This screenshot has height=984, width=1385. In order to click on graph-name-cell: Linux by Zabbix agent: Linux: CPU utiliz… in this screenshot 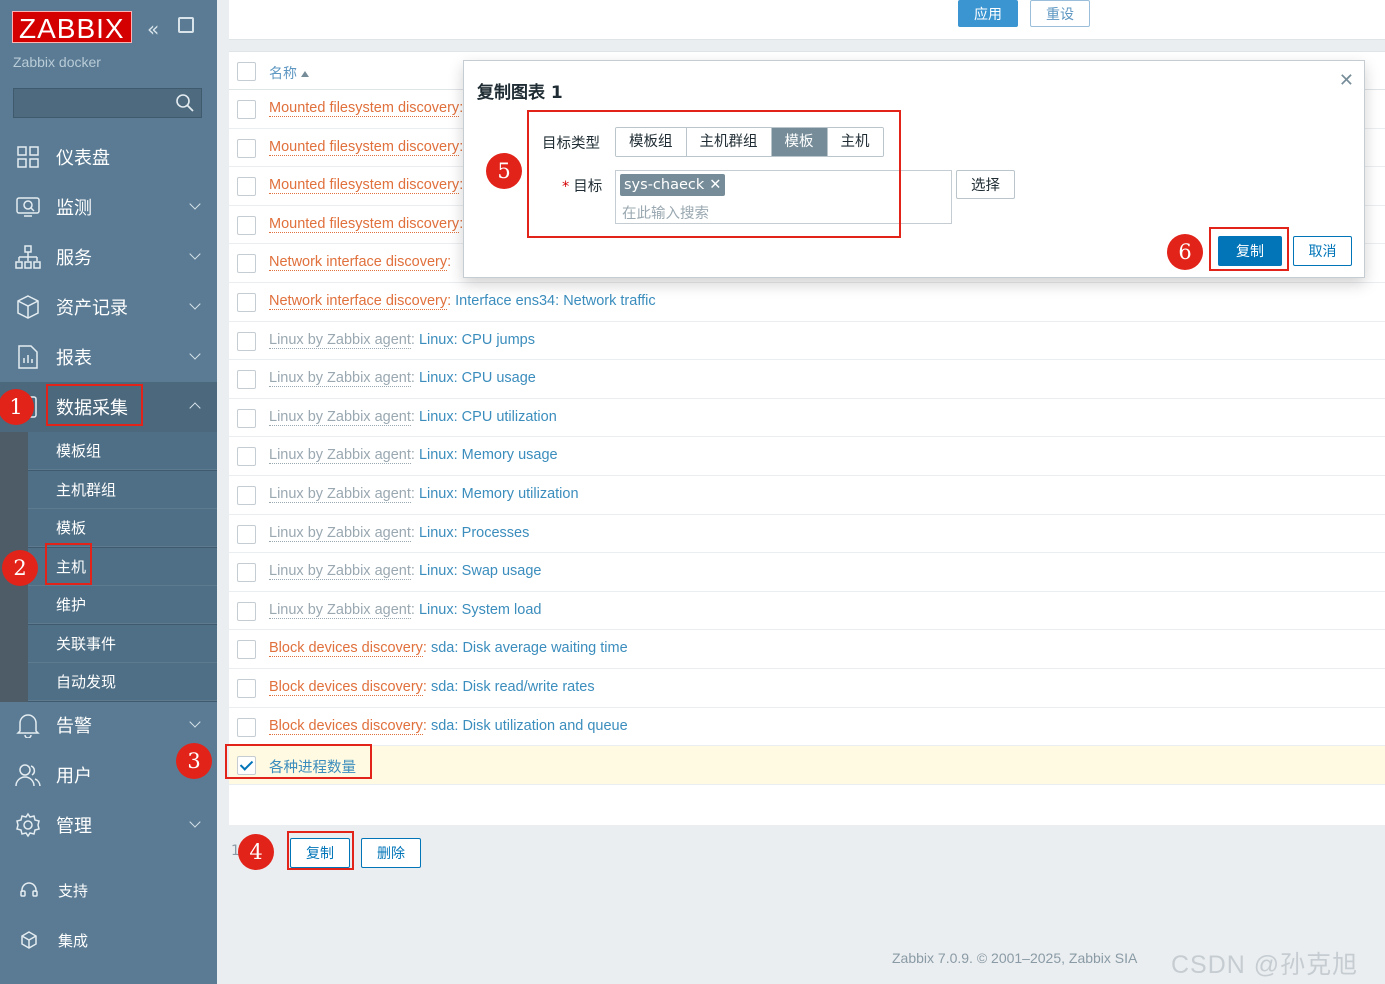, I will do `click(413, 417)`.